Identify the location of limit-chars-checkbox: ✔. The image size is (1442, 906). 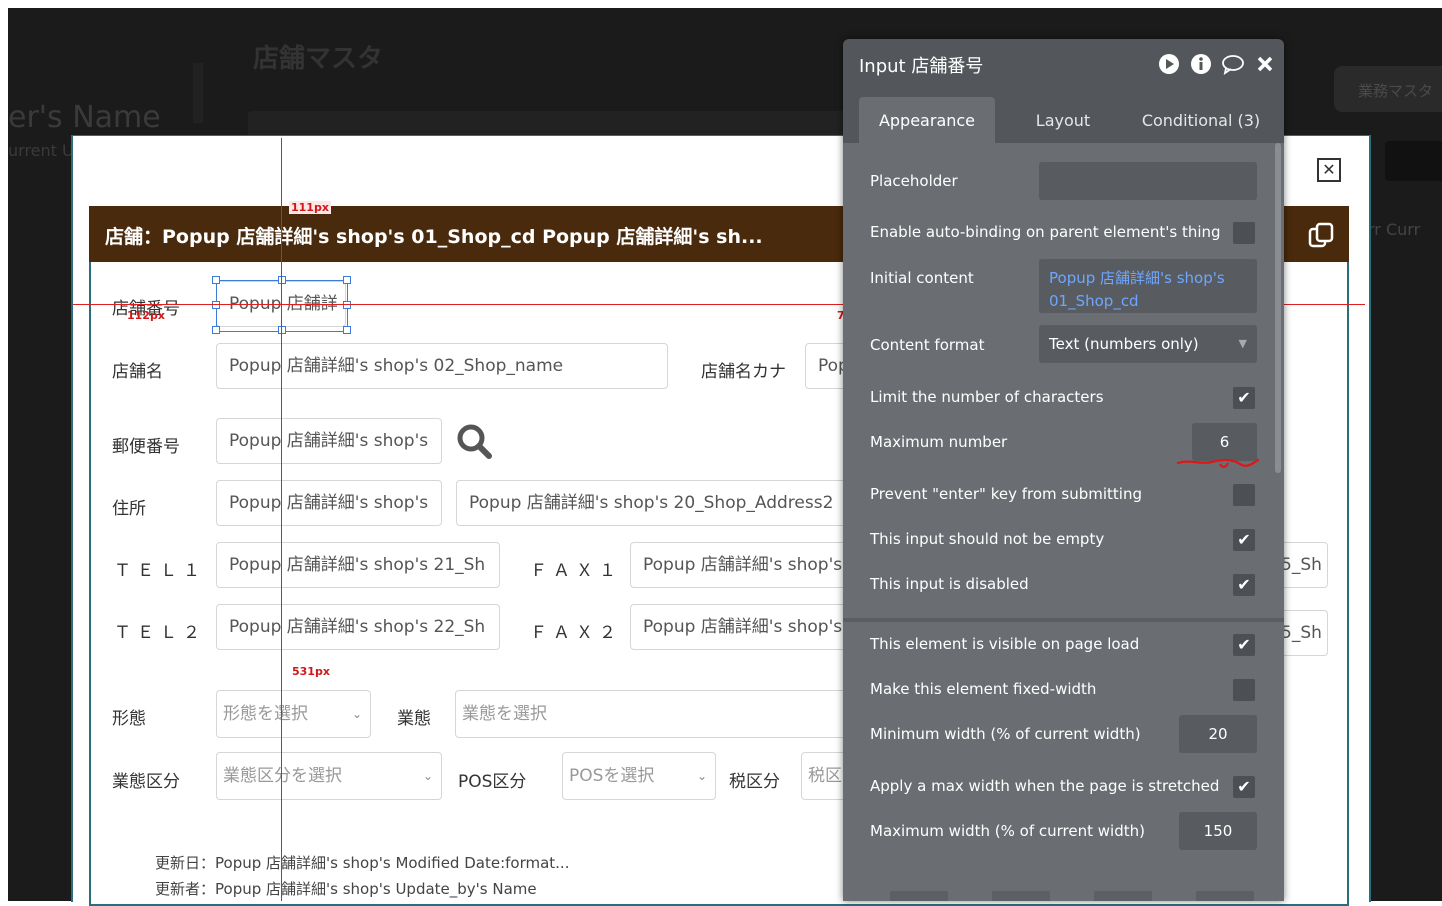
(1244, 398).